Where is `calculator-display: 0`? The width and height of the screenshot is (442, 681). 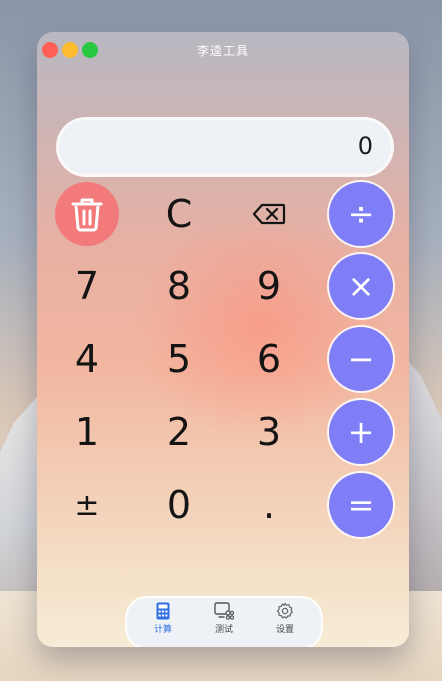 calculator-display: 0 is located at coordinates (225, 147).